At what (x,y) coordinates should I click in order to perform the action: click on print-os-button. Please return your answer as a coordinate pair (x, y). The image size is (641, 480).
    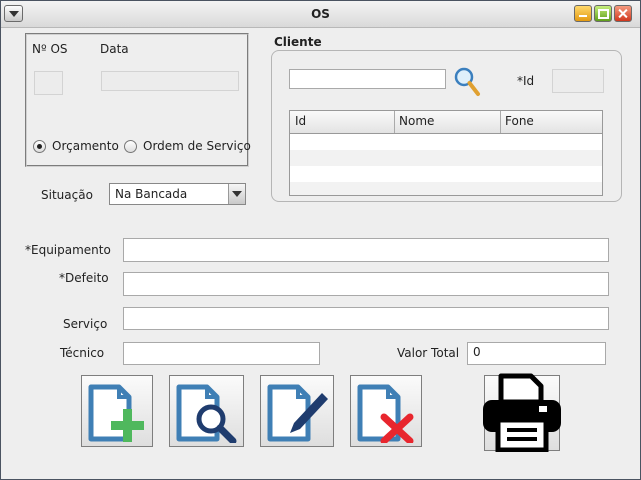
    Looking at the image, I should click on (522, 412).